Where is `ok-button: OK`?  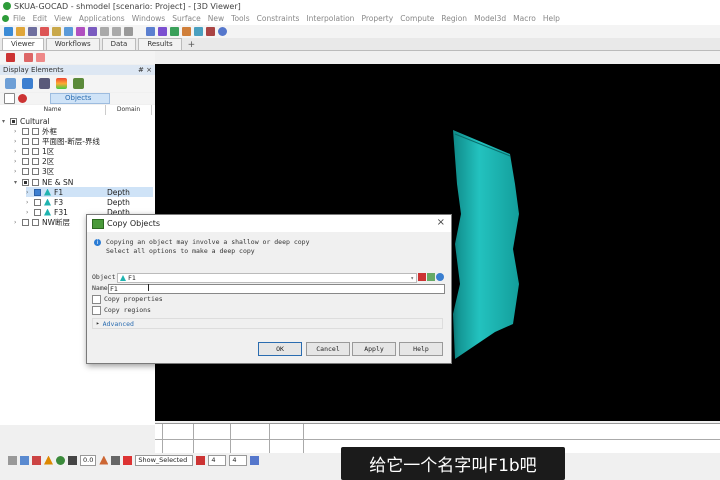 ok-button: OK is located at coordinates (280, 349).